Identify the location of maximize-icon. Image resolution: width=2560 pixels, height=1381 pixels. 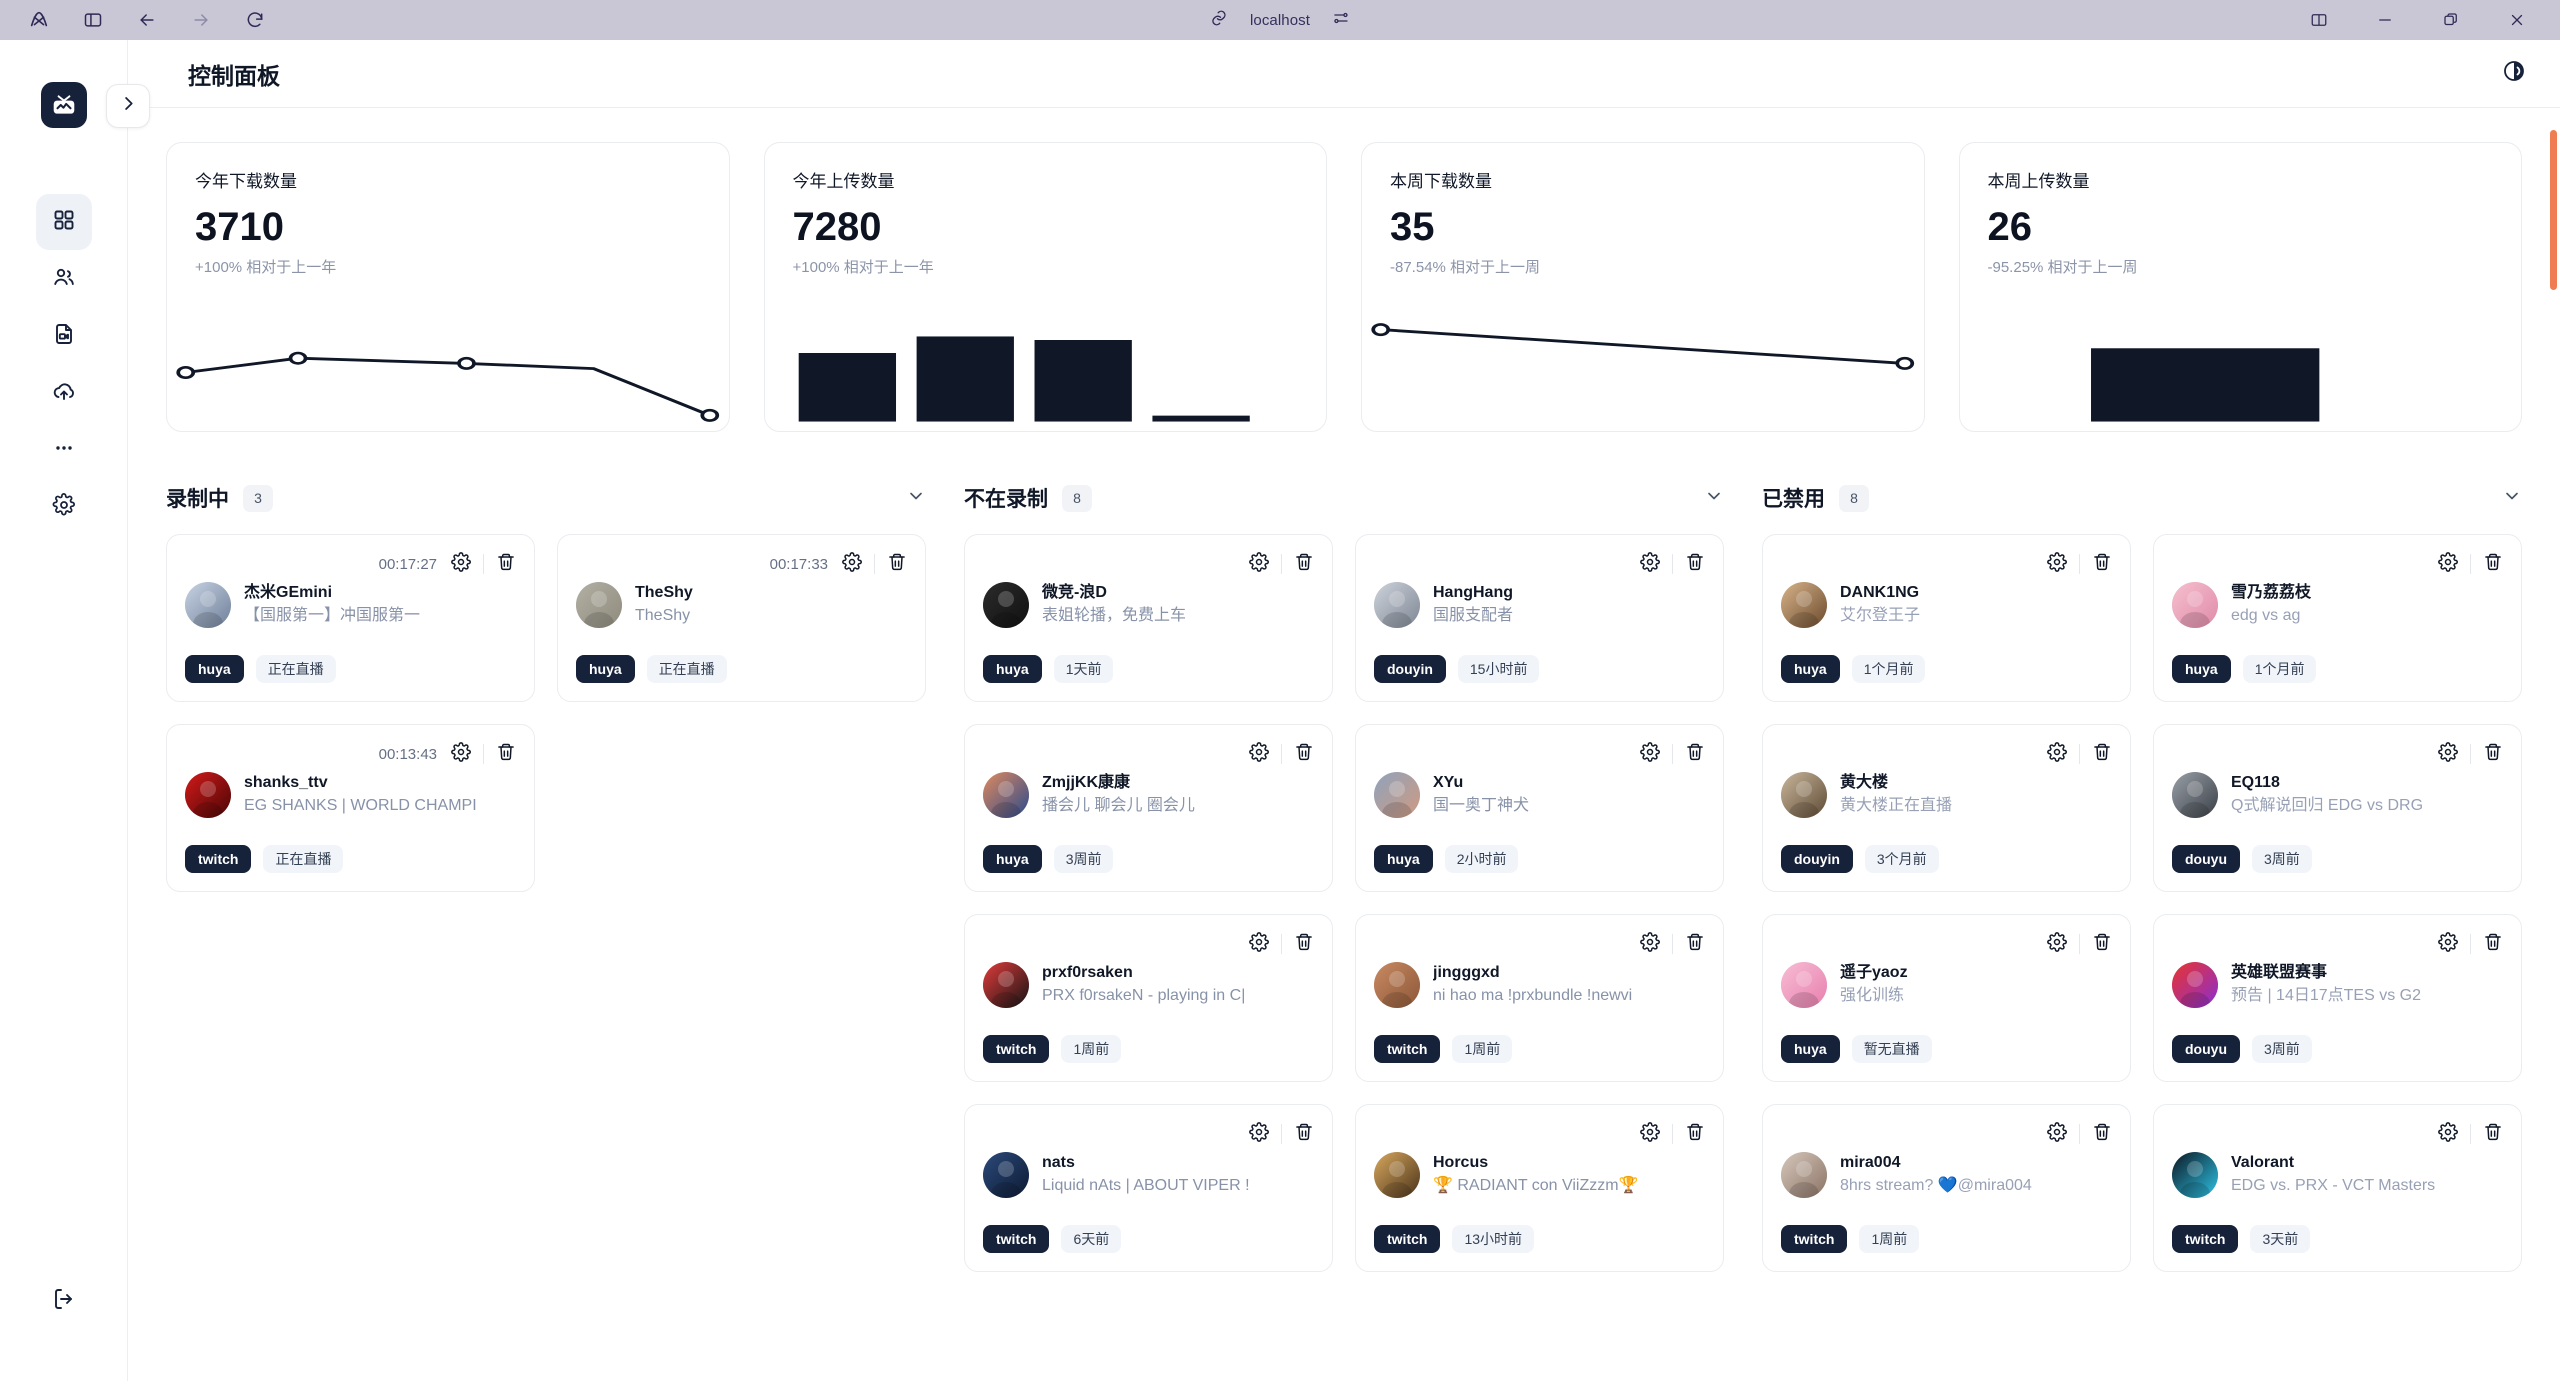
(2451, 20).